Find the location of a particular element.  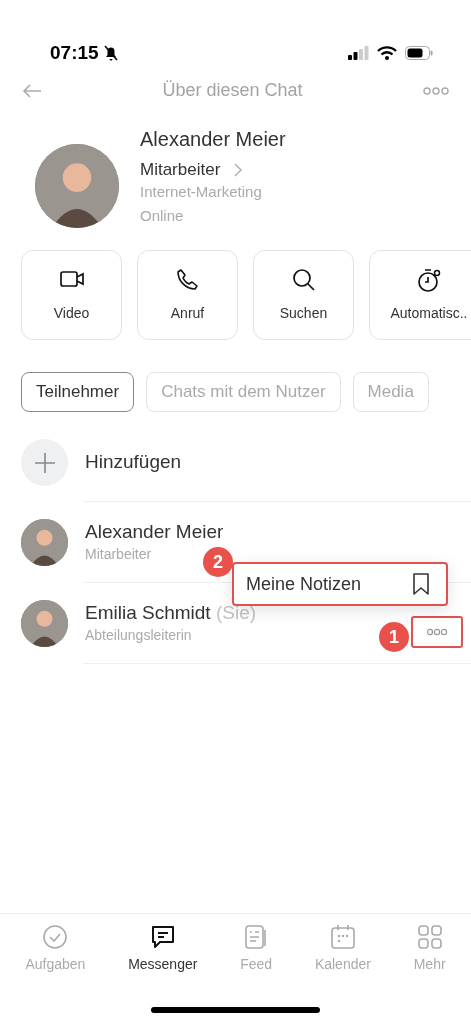

profile-department: Internet-Marketing is located at coordinates (201, 192).